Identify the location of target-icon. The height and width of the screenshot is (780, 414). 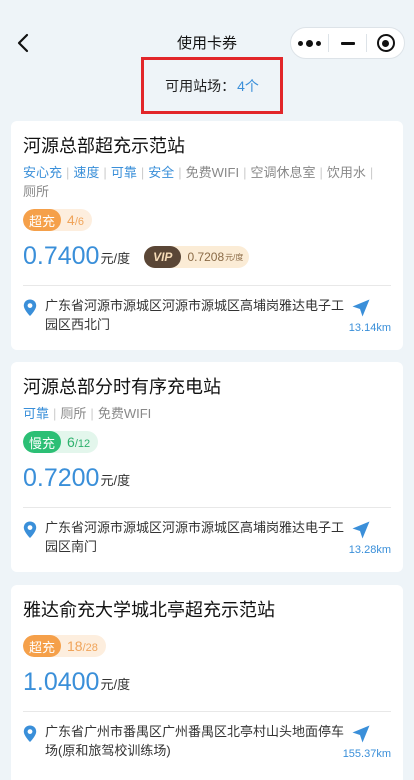
(385, 43).